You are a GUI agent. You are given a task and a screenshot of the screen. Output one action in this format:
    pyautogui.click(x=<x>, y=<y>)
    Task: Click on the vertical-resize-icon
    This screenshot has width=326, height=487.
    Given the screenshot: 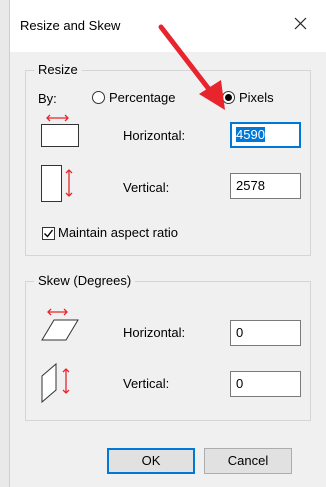 What is the action you would take?
    pyautogui.click(x=57, y=183)
    